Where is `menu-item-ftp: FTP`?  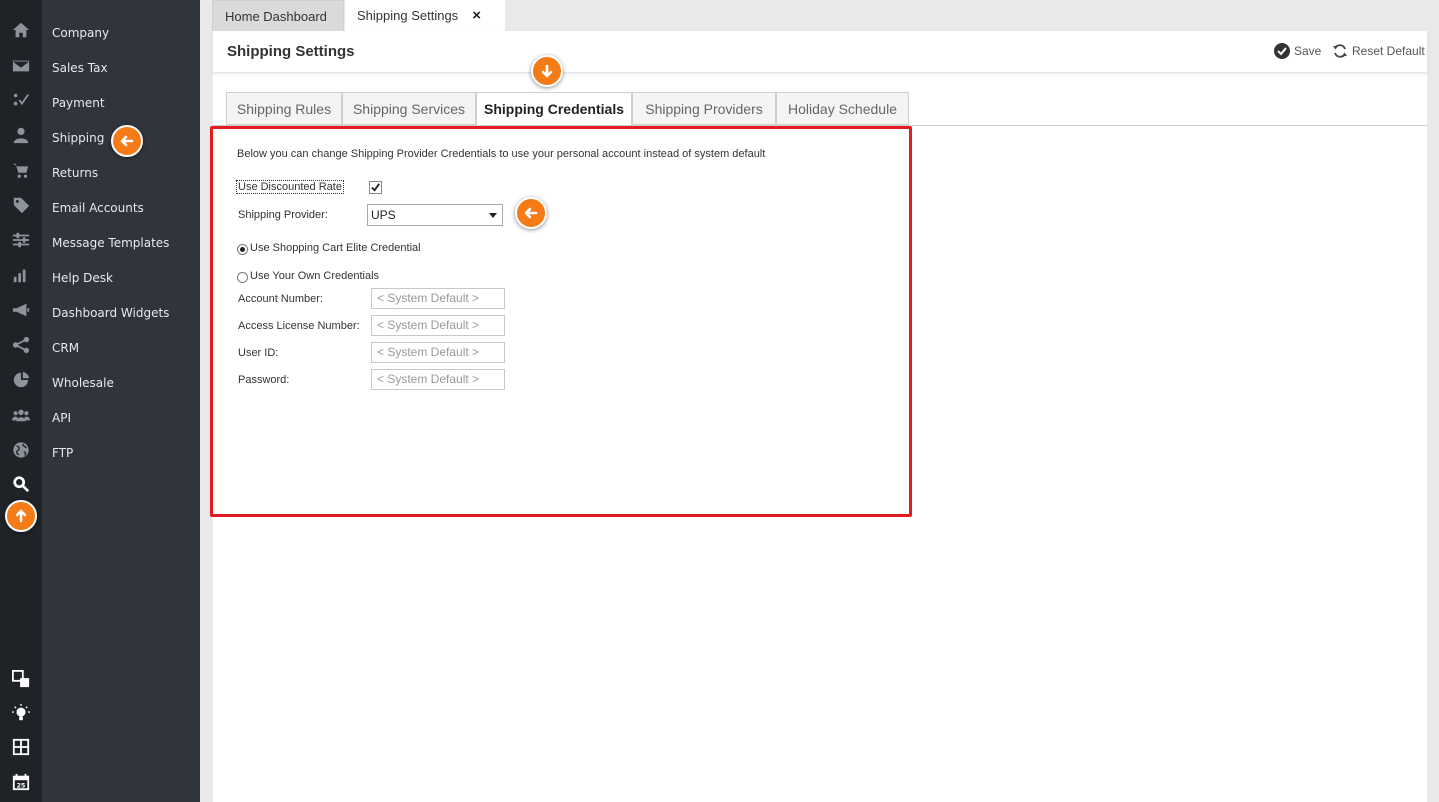 menu-item-ftp: FTP is located at coordinates (62, 453).